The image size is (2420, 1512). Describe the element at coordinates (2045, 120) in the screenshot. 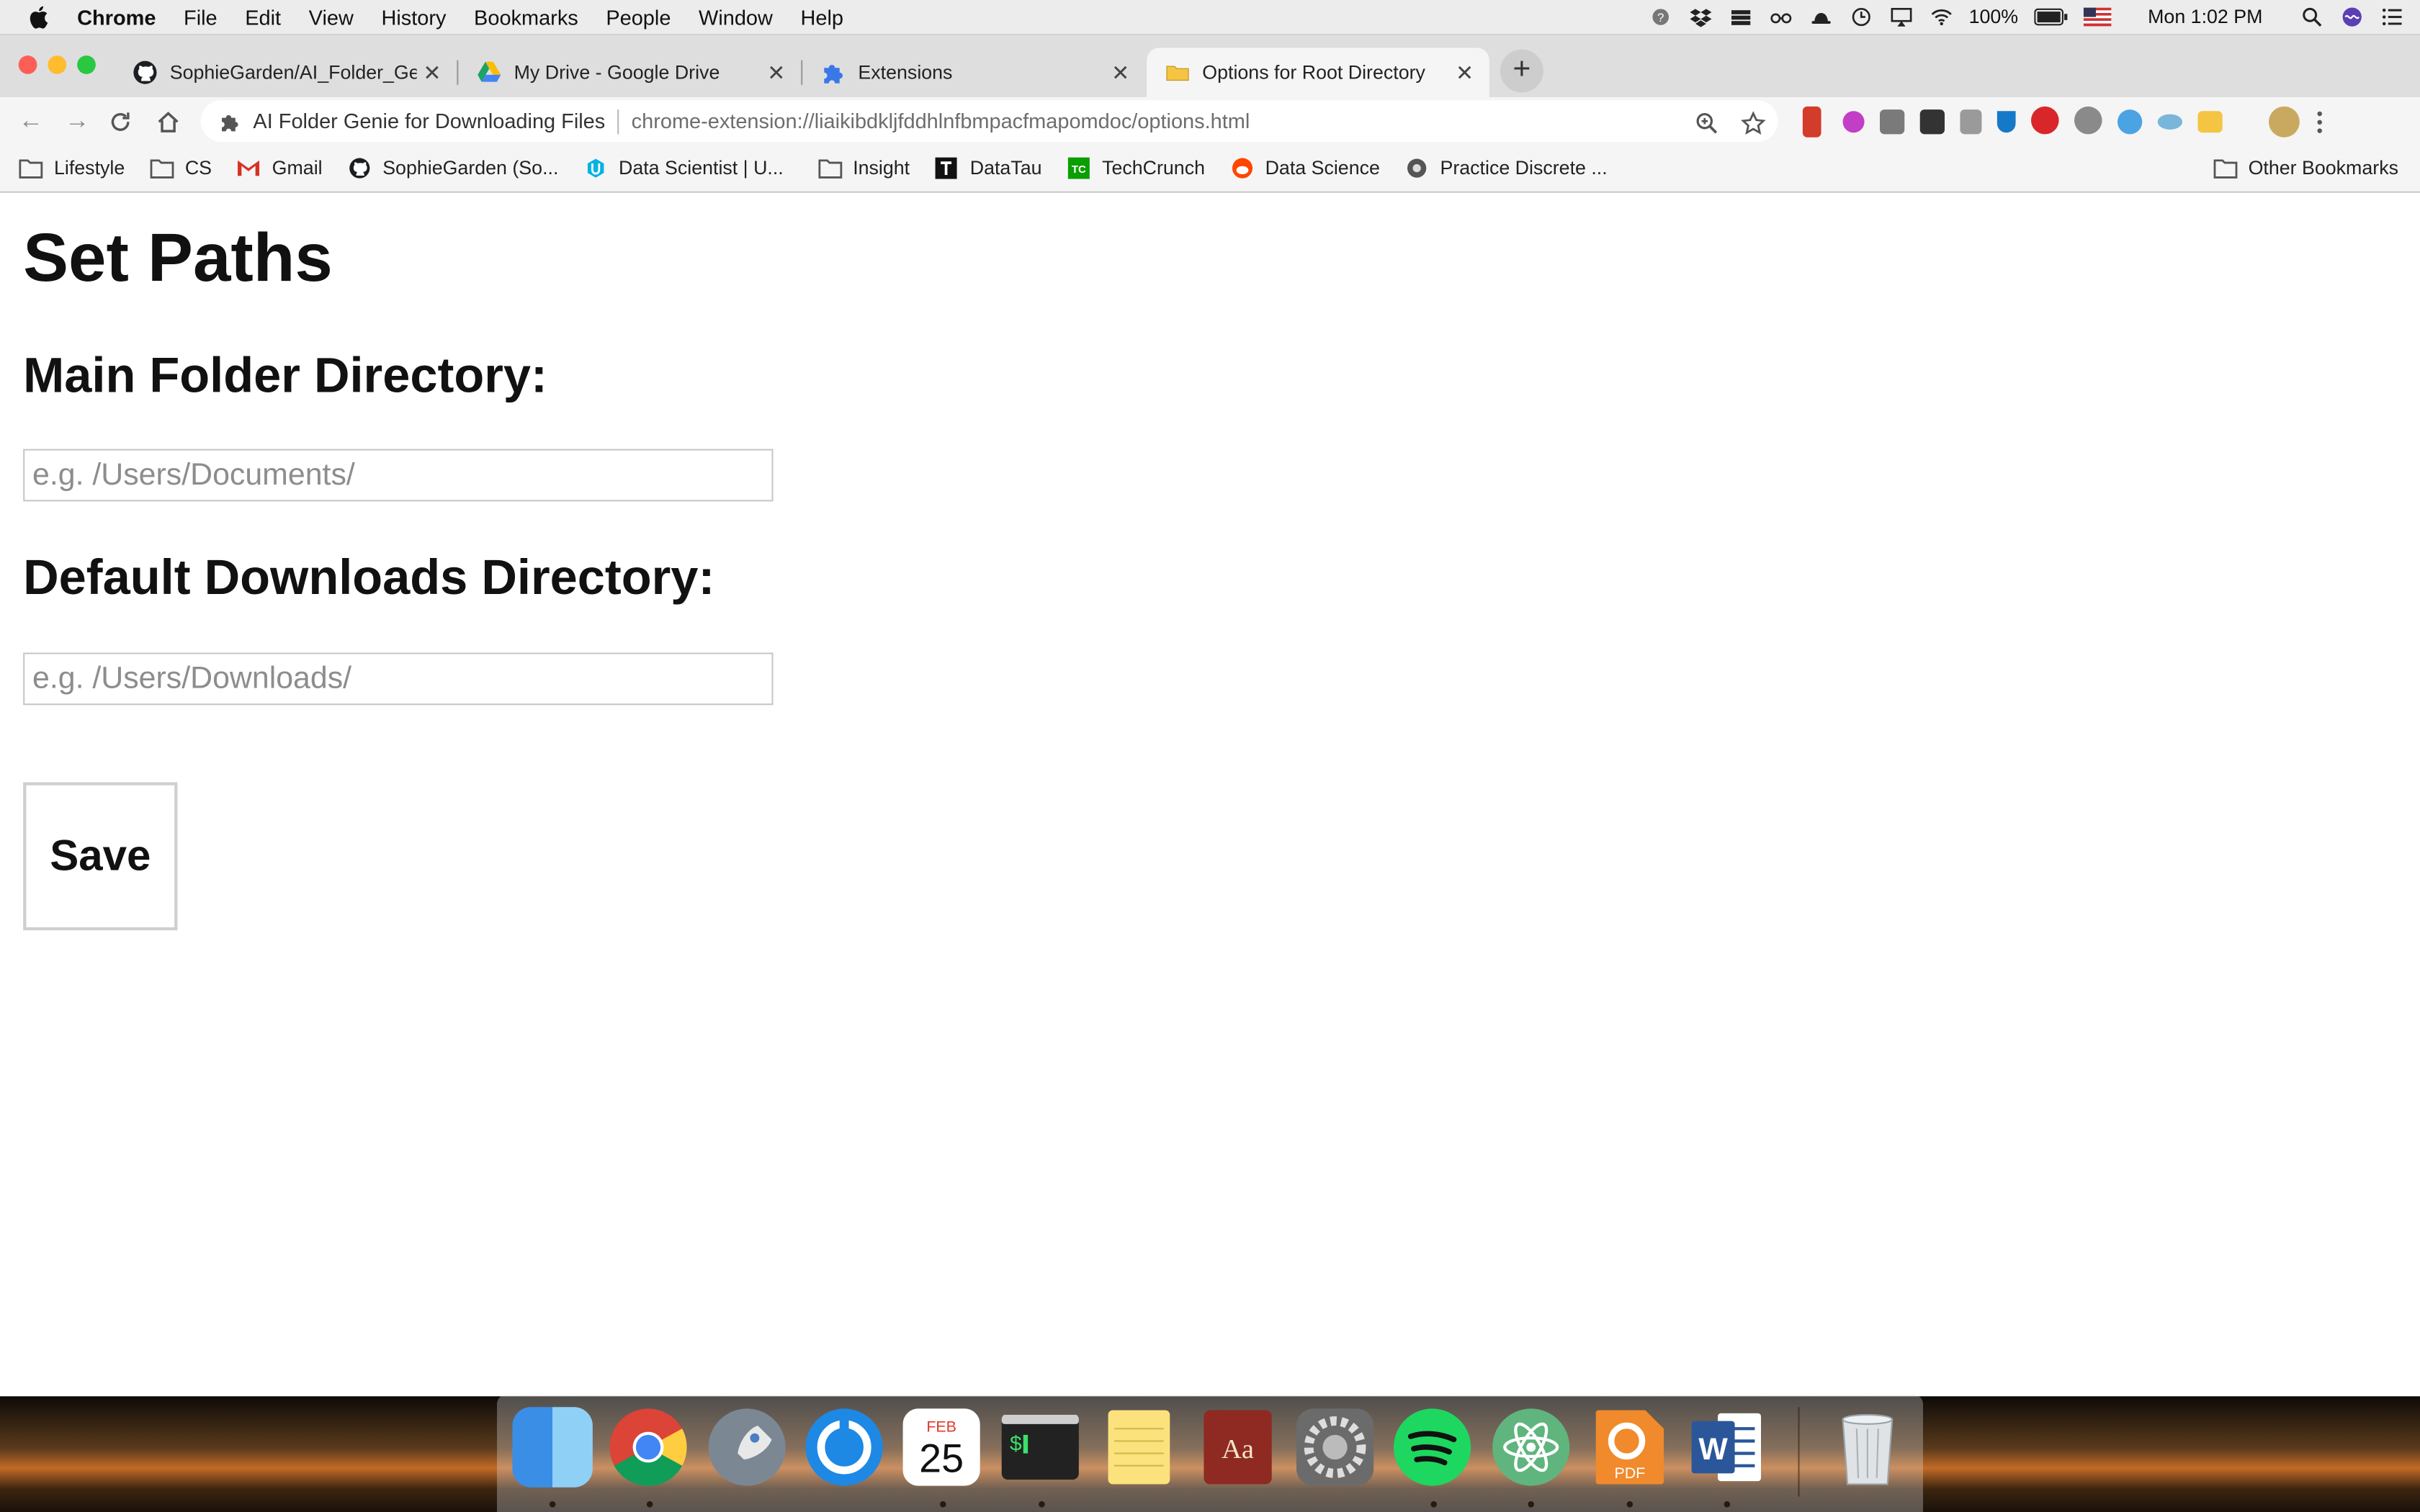

I see `adblock-plus-icon` at that location.